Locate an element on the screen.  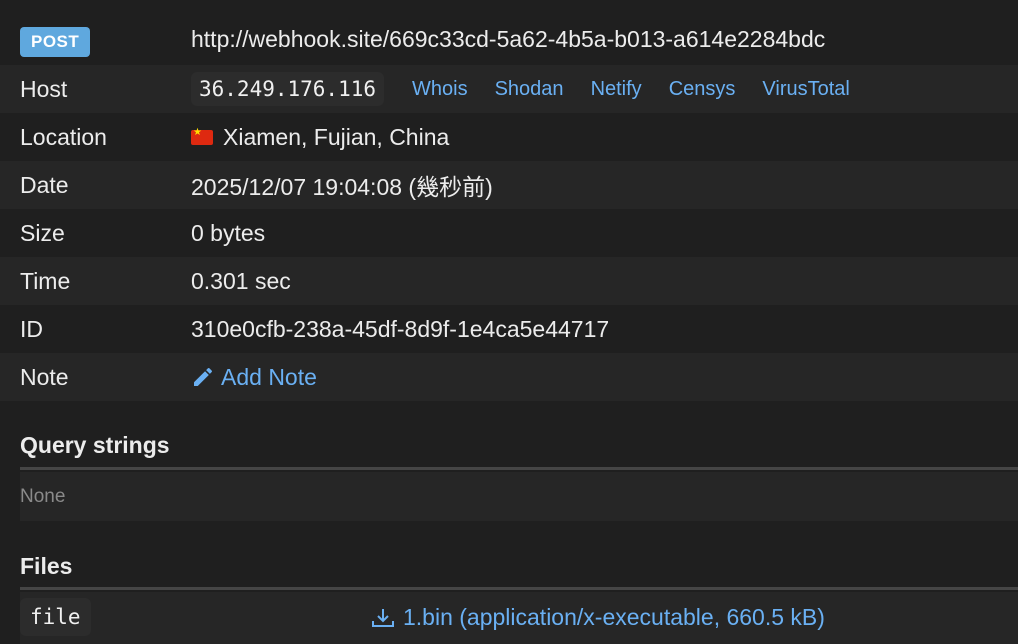
note-row: Note Add Note is located at coordinates (509, 377).